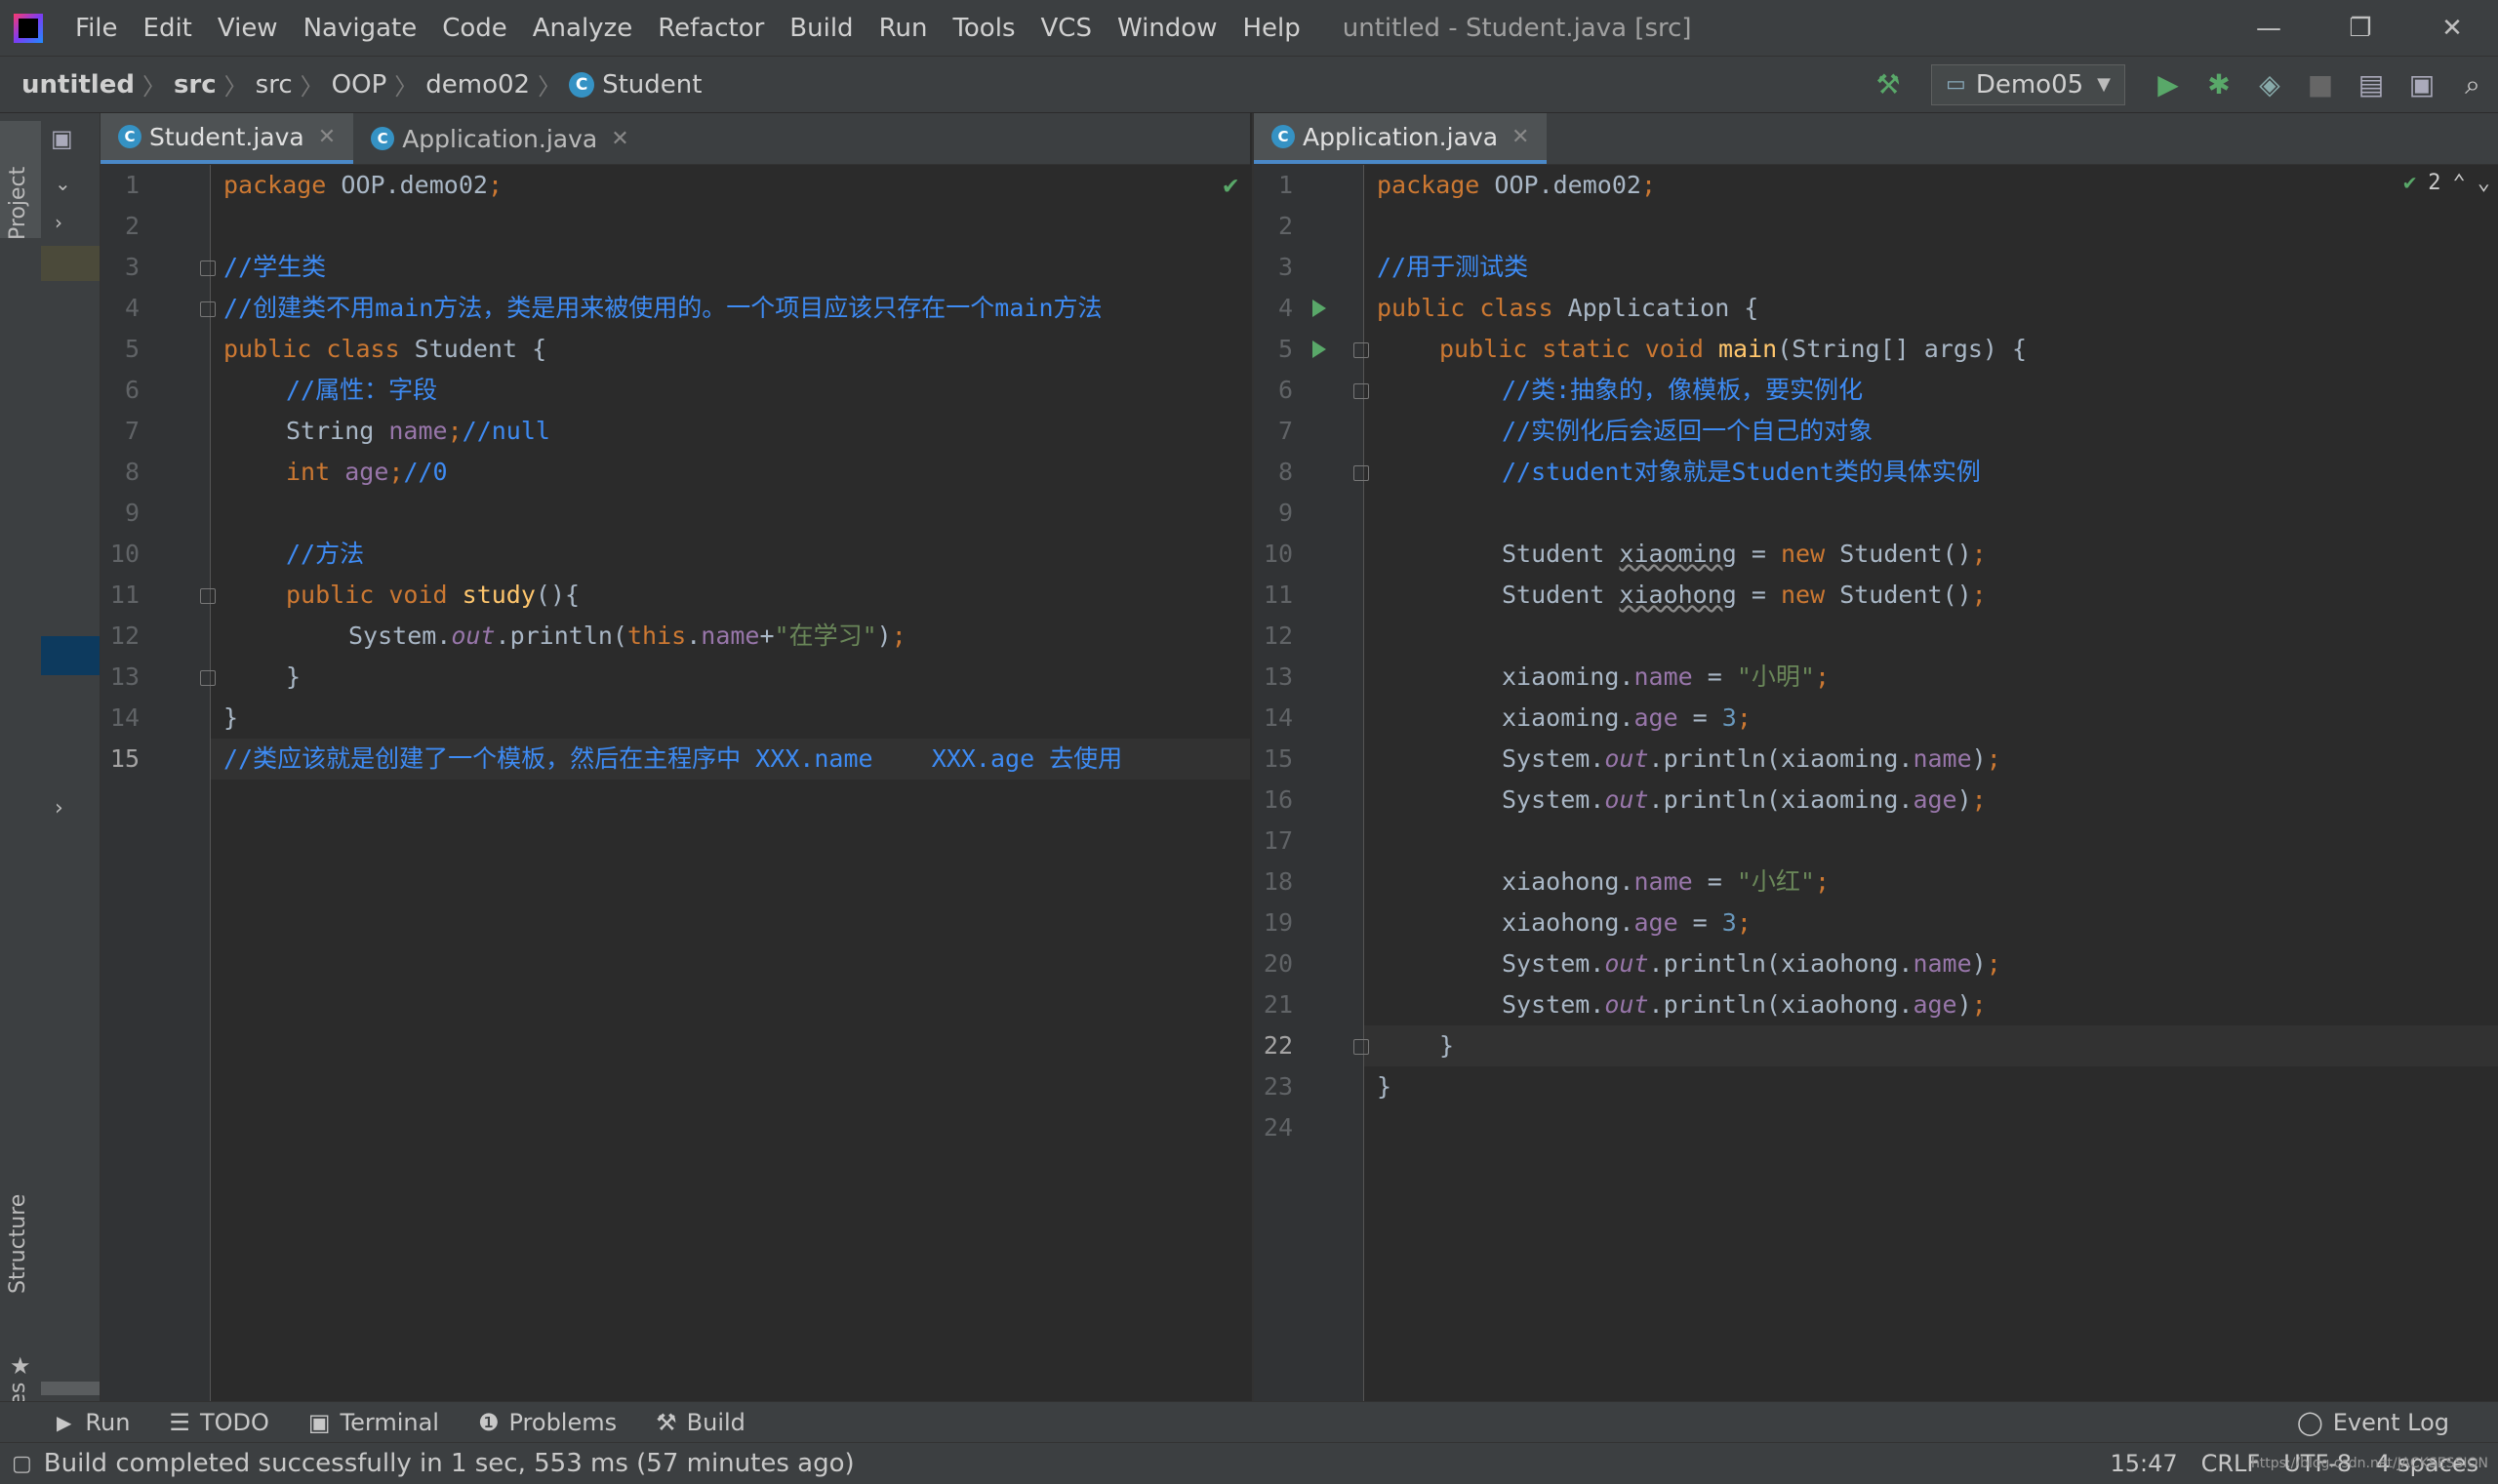 This screenshot has width=2498, height=1484. I want to click on line-number: 21, so click(1278, 1004).